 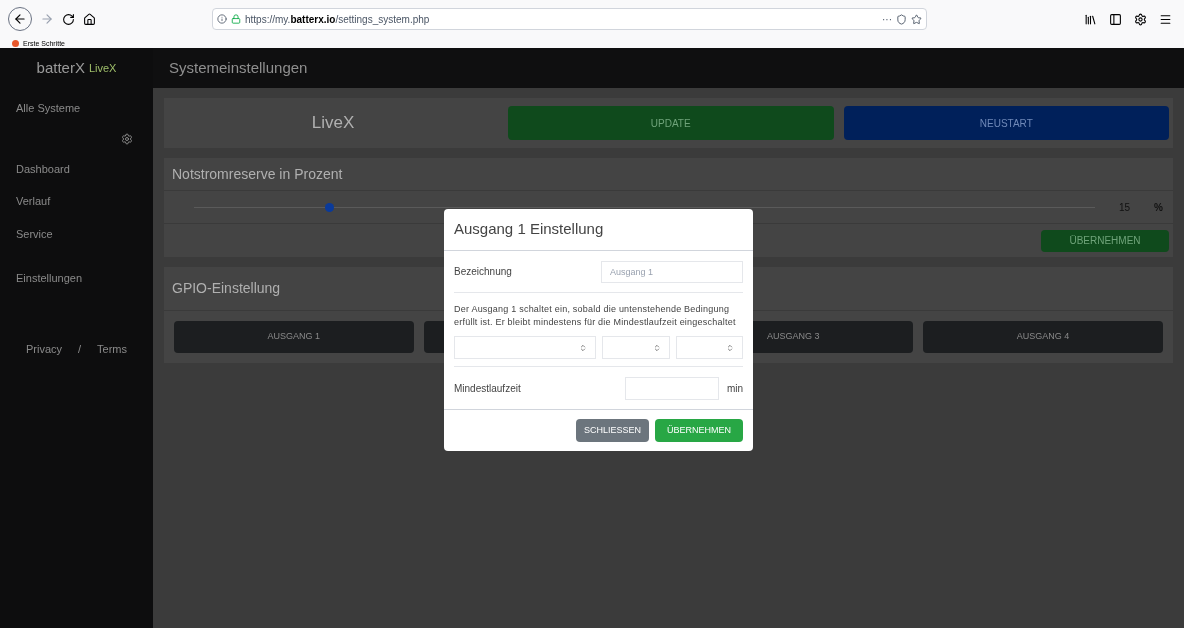 What do you see at coordinates (612, 430) in the screenshot?
I see `close-button: SCHLIESSEN` at bounding box center [612, 430].